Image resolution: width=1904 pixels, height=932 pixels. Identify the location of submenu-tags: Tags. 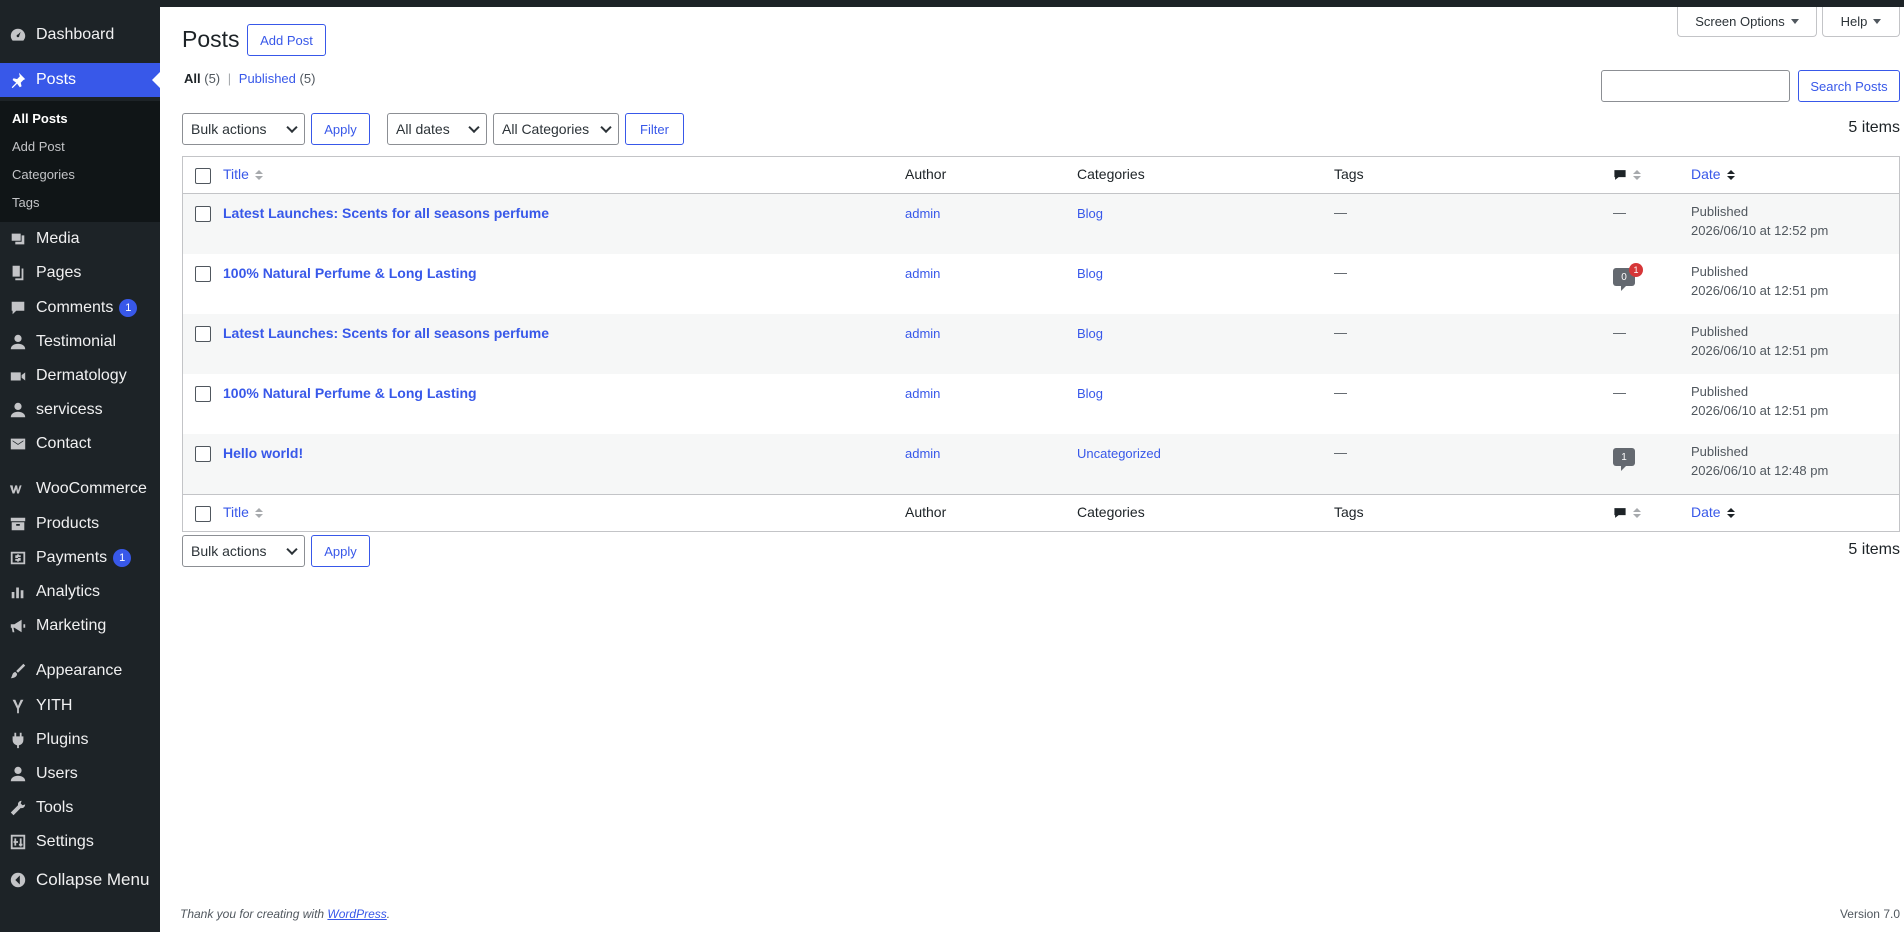
(25, 202).